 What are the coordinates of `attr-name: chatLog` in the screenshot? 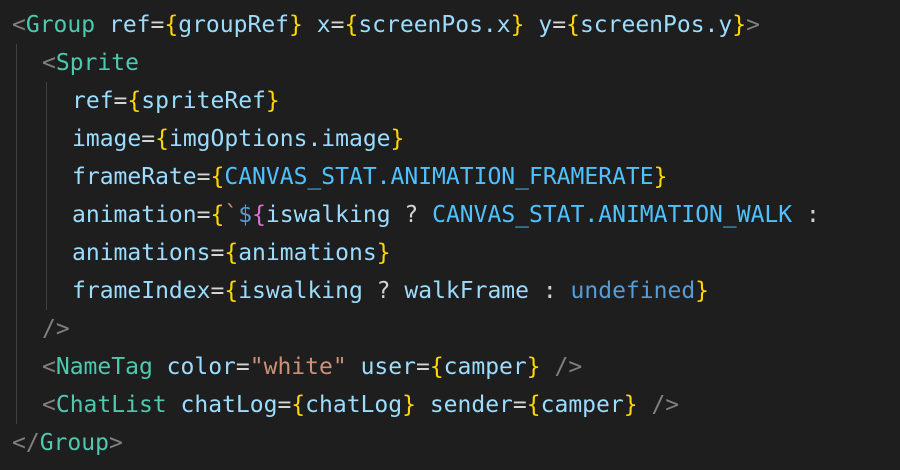 It's located at (229, 405).